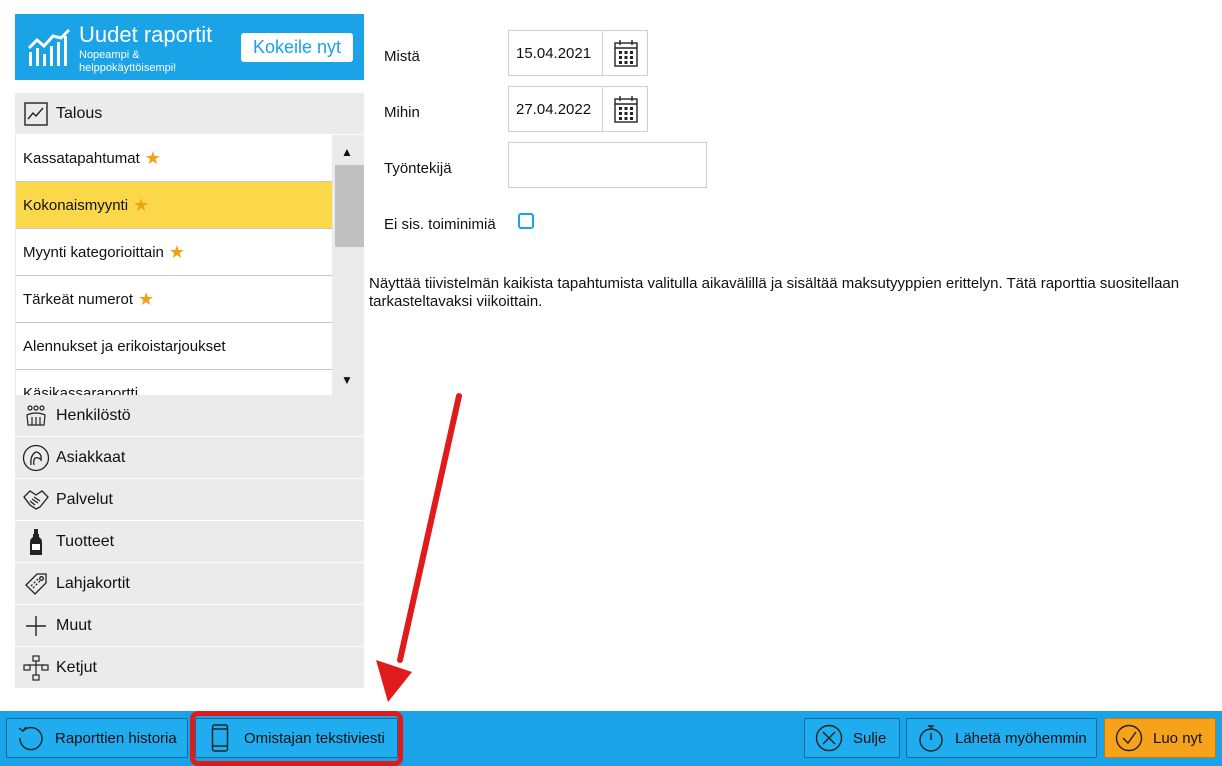  What do you see at coordinates (1178, 738) in the screenshot?
I see `create-now-label: Luo nyt` at bounding box center [1178, 738].